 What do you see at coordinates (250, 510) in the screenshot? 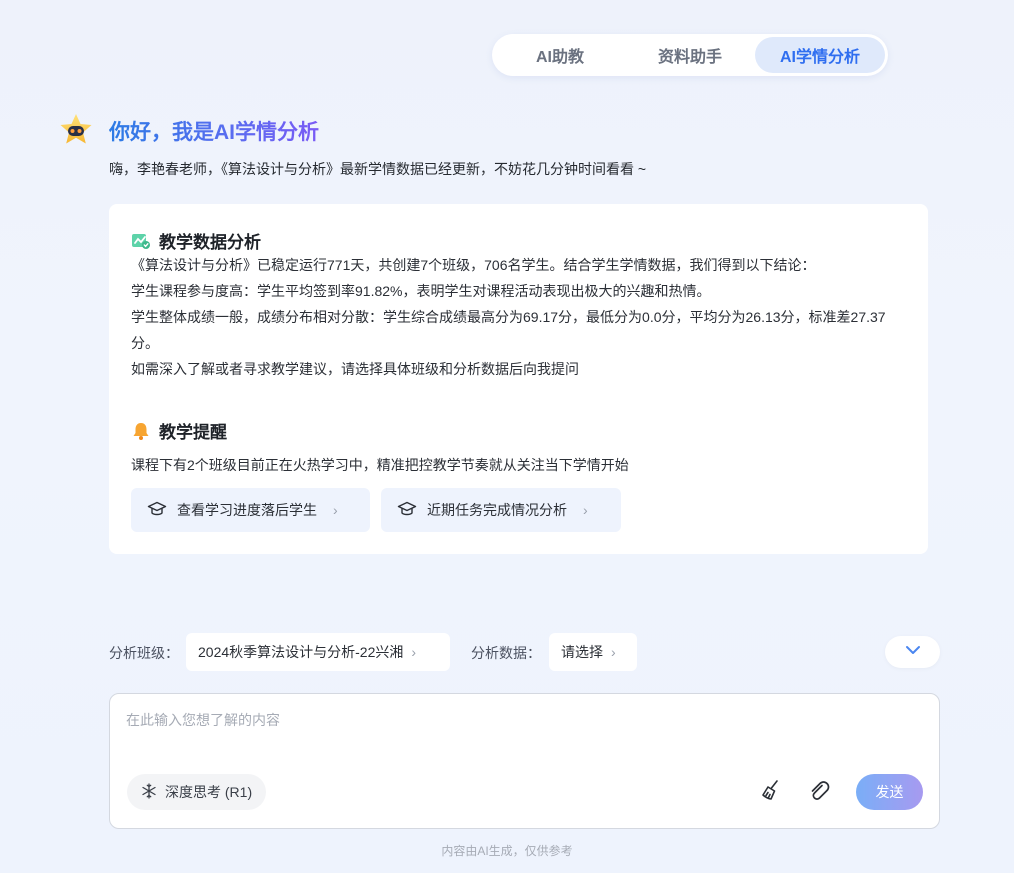
I see `behind-students-chip: 查看学习进度落后学生 ›` at bounding box center [250, 510].